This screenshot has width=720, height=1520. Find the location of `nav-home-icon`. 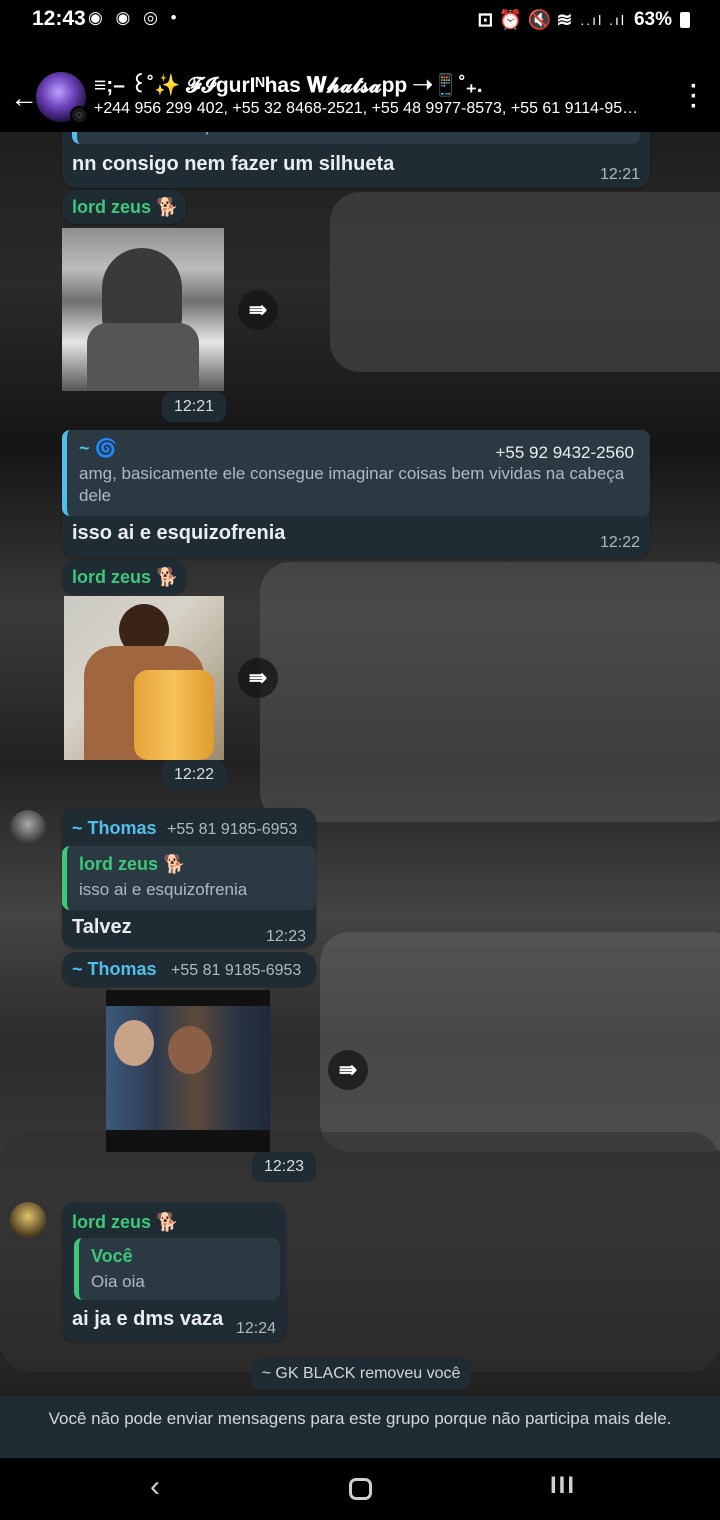

nav-home-icon is located at coordinates (360, 1489).